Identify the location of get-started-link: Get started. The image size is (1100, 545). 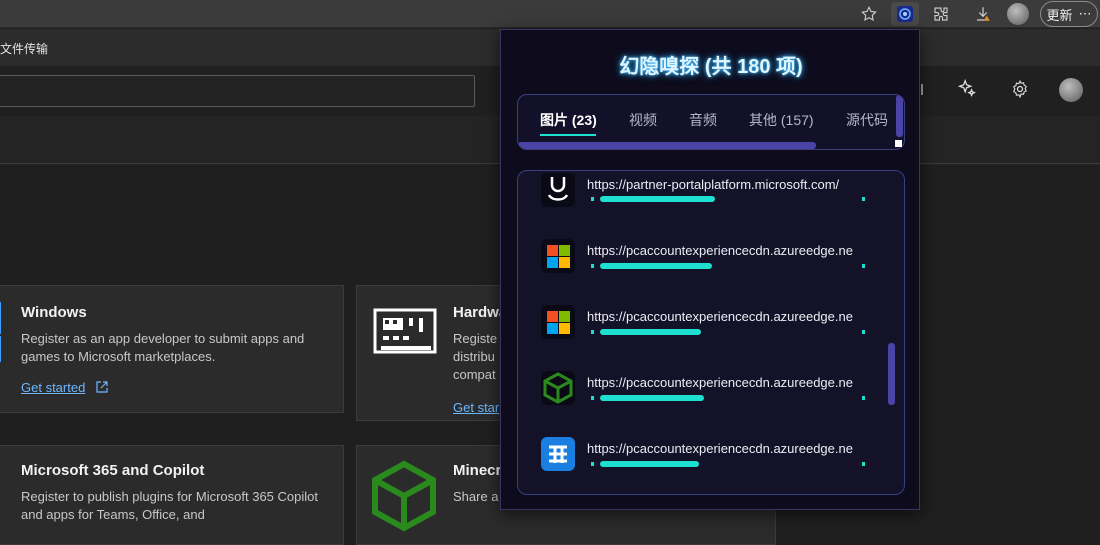
(53, 387).